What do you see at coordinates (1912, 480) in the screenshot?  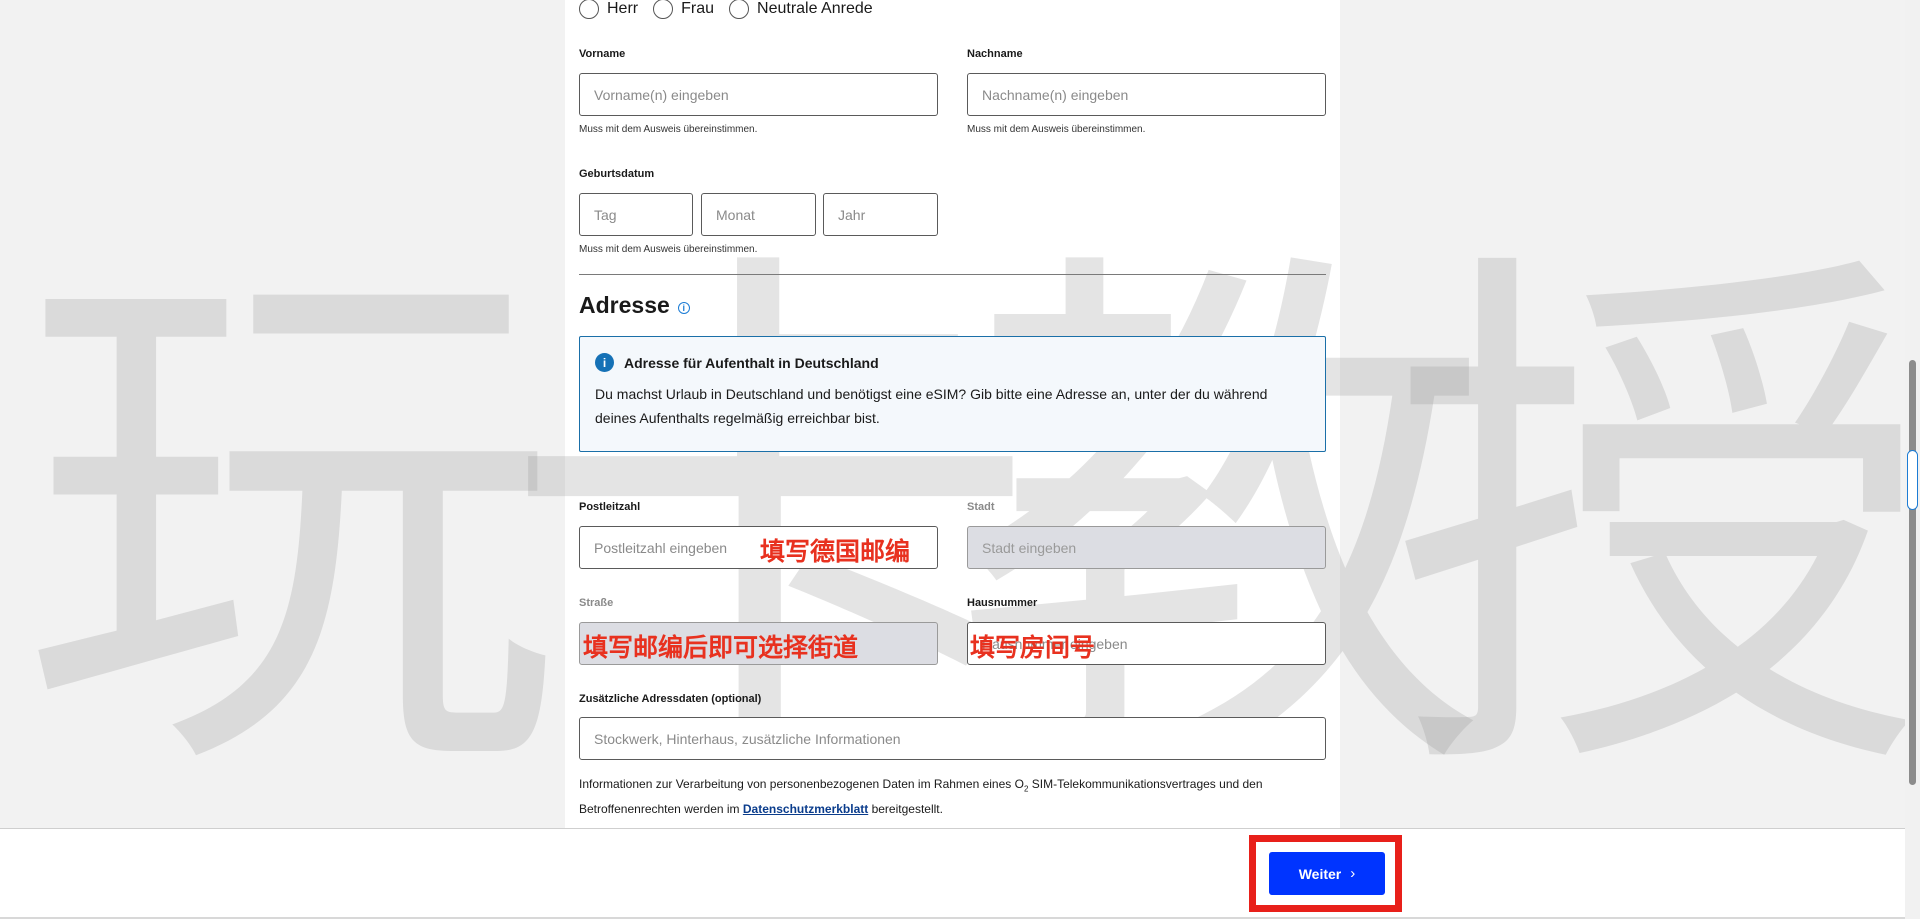 I see `scrollbar-focus-indicator` at bounding box center [1912, 480].